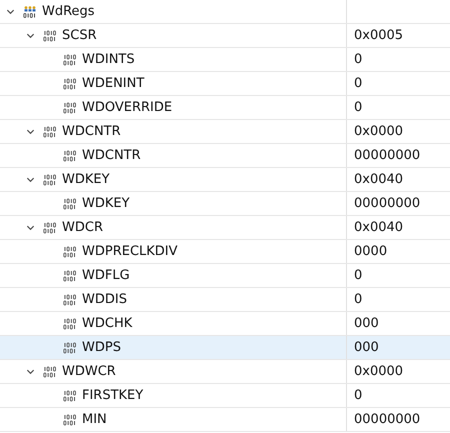  What do you see at coordinates (225, 36) in the screenshot?
I see `tree-row: SCSR 0x0005` at bounding box center [225, 36].